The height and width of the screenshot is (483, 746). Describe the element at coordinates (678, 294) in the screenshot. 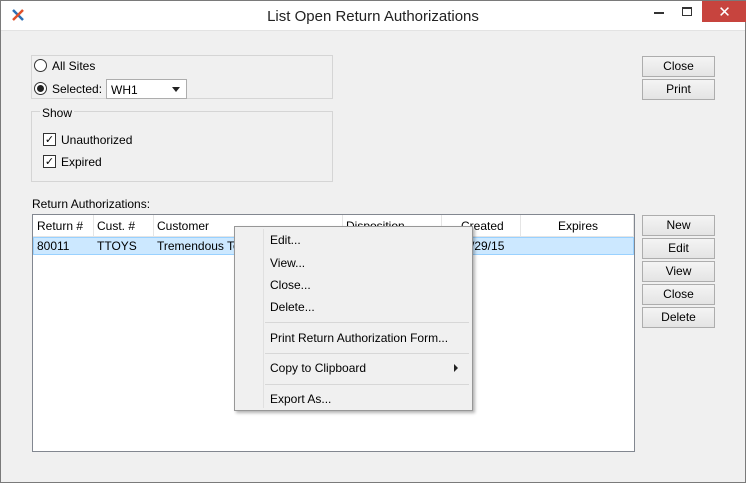

I see `close-item-button: Close` at that location.